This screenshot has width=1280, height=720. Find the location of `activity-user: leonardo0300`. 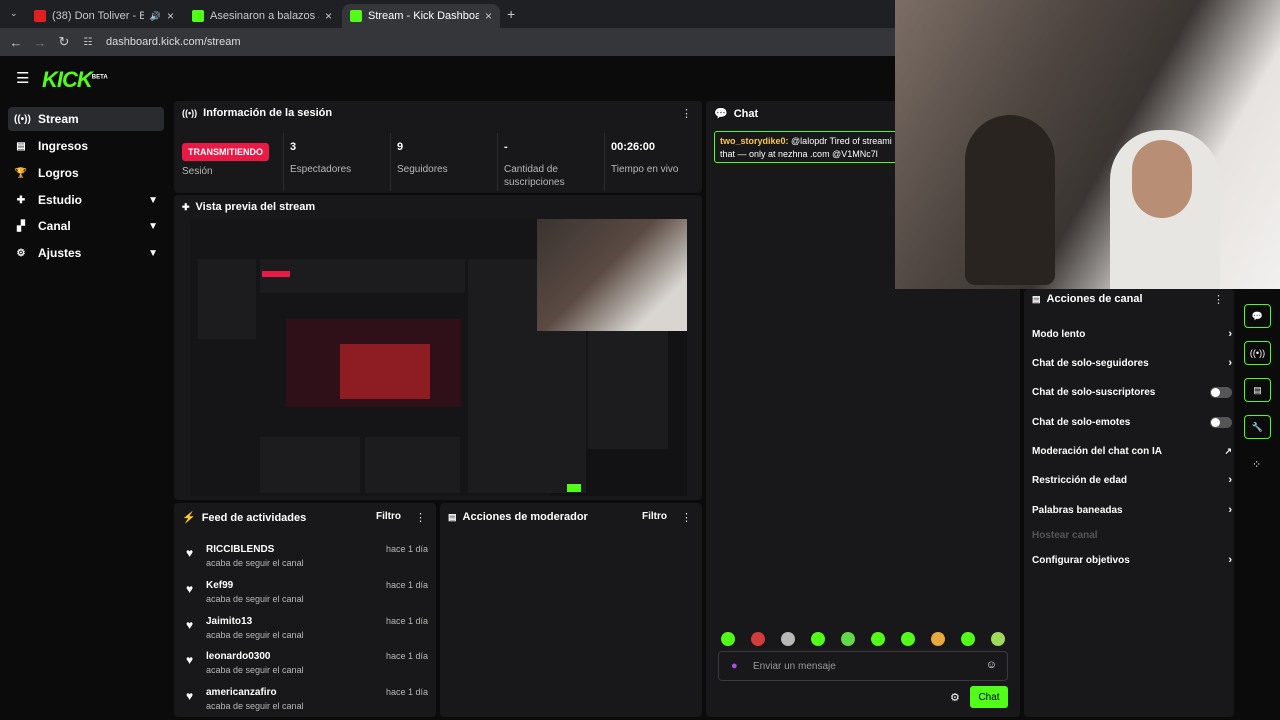

activity-user: leonardo0300 is located at coordinates (238, 656).